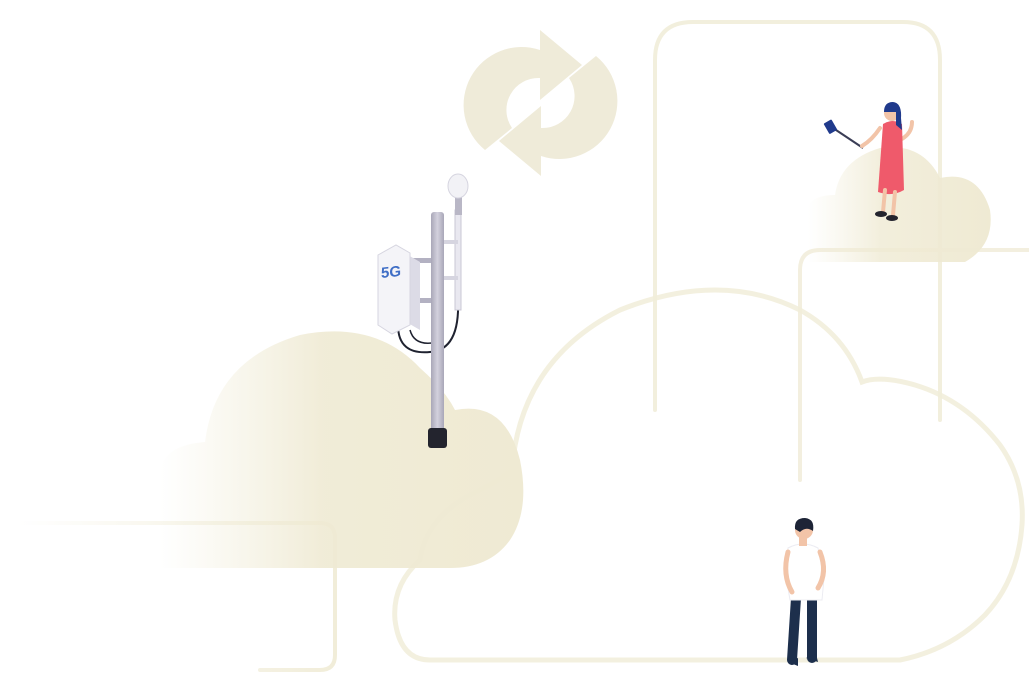 Image resolution: width=1029 pixels, height=675 pixels. What do you see at coordinates (394, 289) in the screenshot?
I see `antenna-box-front` at bounding box center [394, 289].